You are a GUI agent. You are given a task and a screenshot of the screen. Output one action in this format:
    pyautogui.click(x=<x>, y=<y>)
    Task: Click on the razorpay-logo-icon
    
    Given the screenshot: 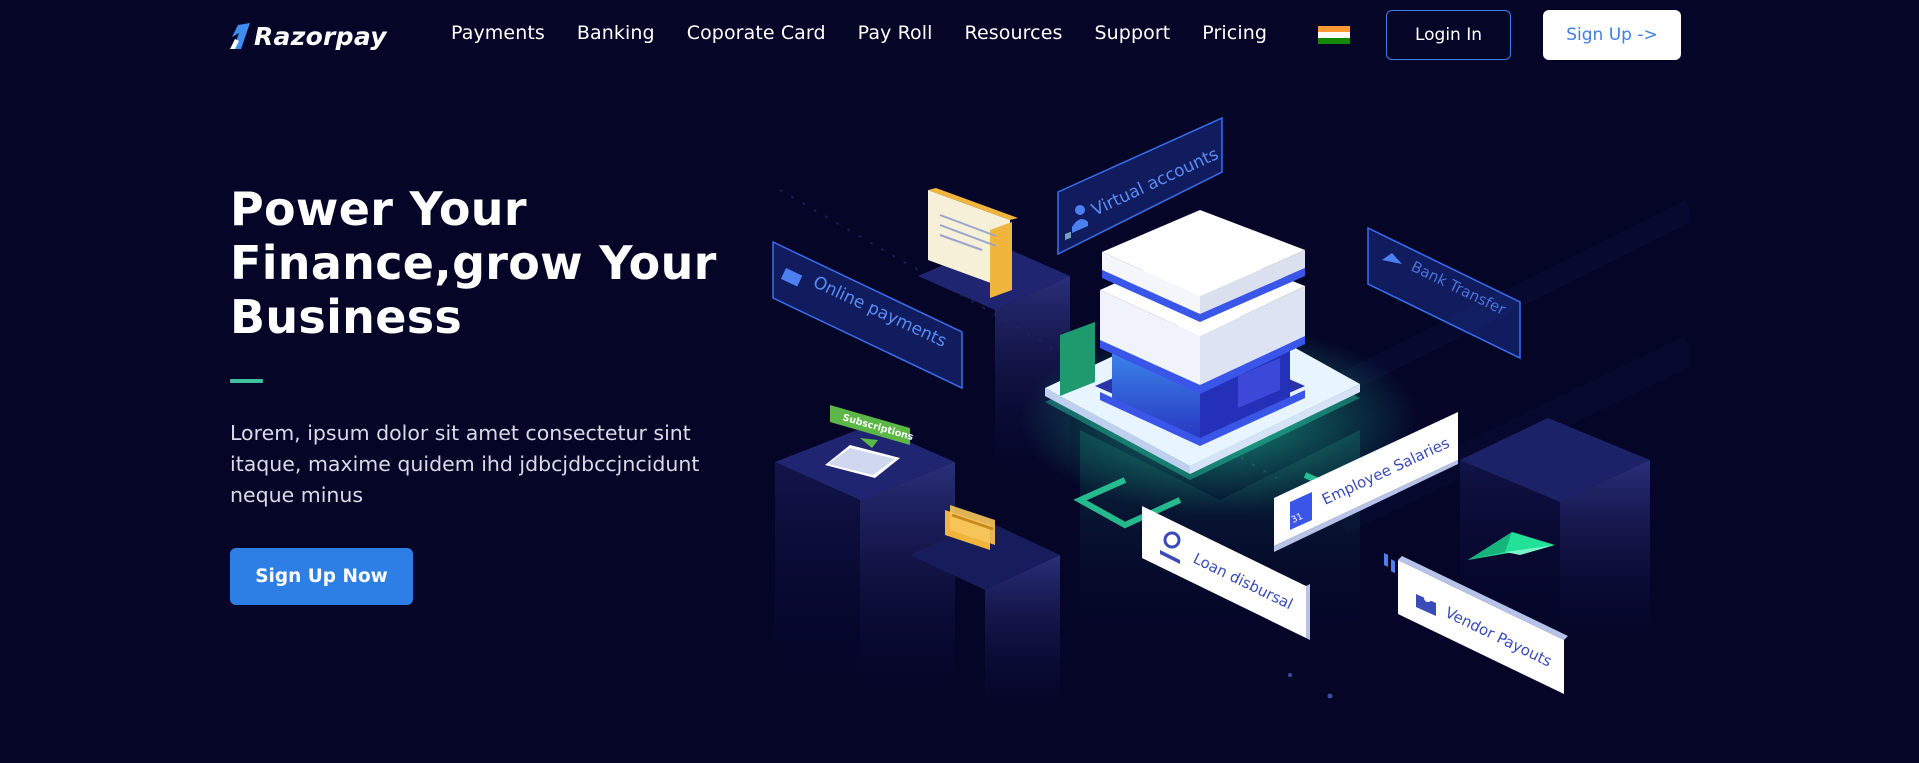 What is the action you would take?
    pyautogui.click(x=240, y=36)
    